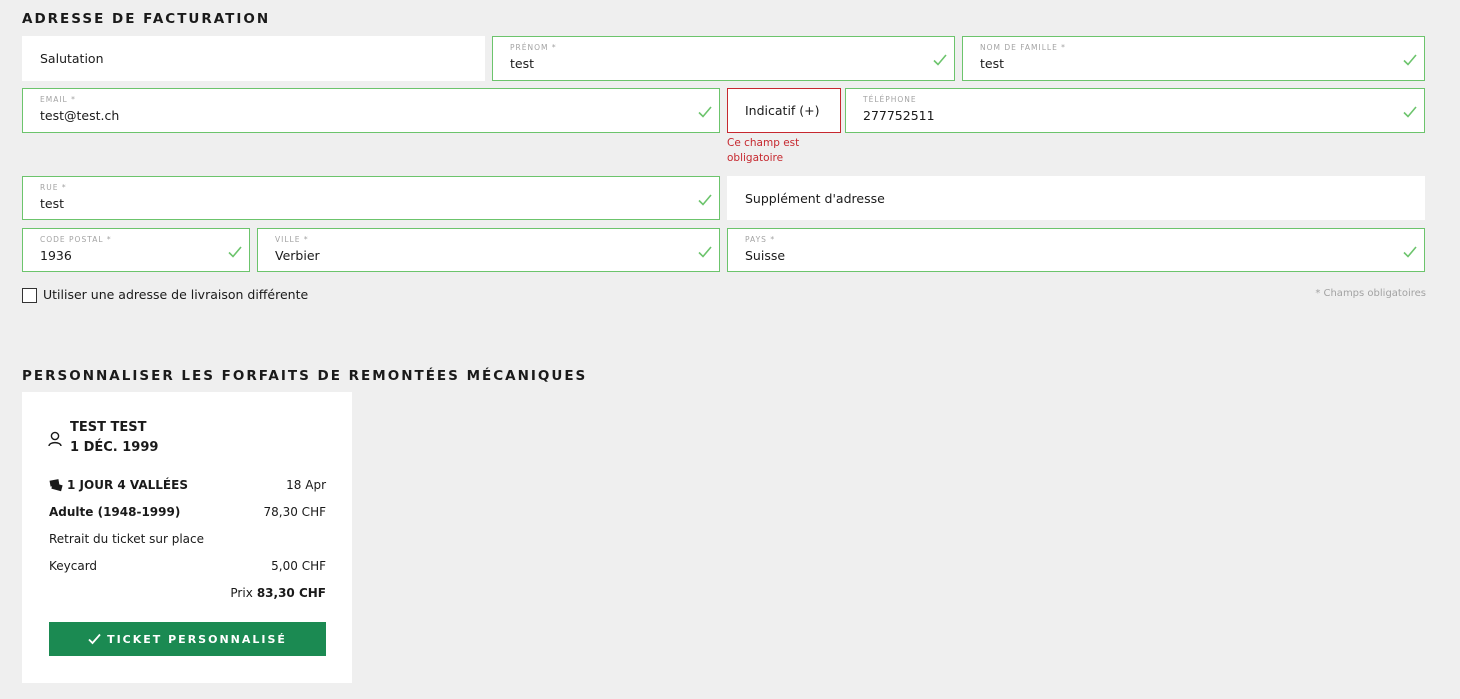 The image size is (1460, 699). Describe the element at coordinates (55, 439) in the screenshot. I see `user-icon` at that location.